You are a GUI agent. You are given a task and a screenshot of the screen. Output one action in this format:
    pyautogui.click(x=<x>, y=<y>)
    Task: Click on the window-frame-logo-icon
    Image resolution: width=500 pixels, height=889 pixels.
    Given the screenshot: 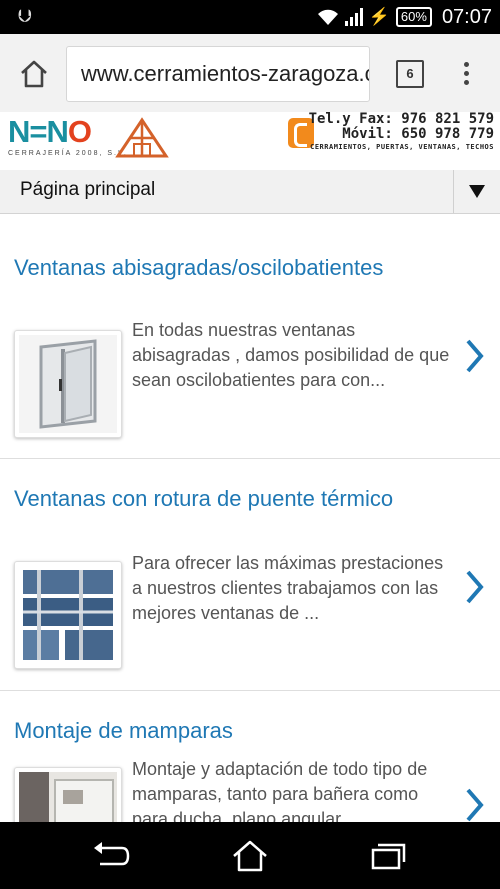 What is the action you would take?
    pyautogui.click(x=142, y=137)
    